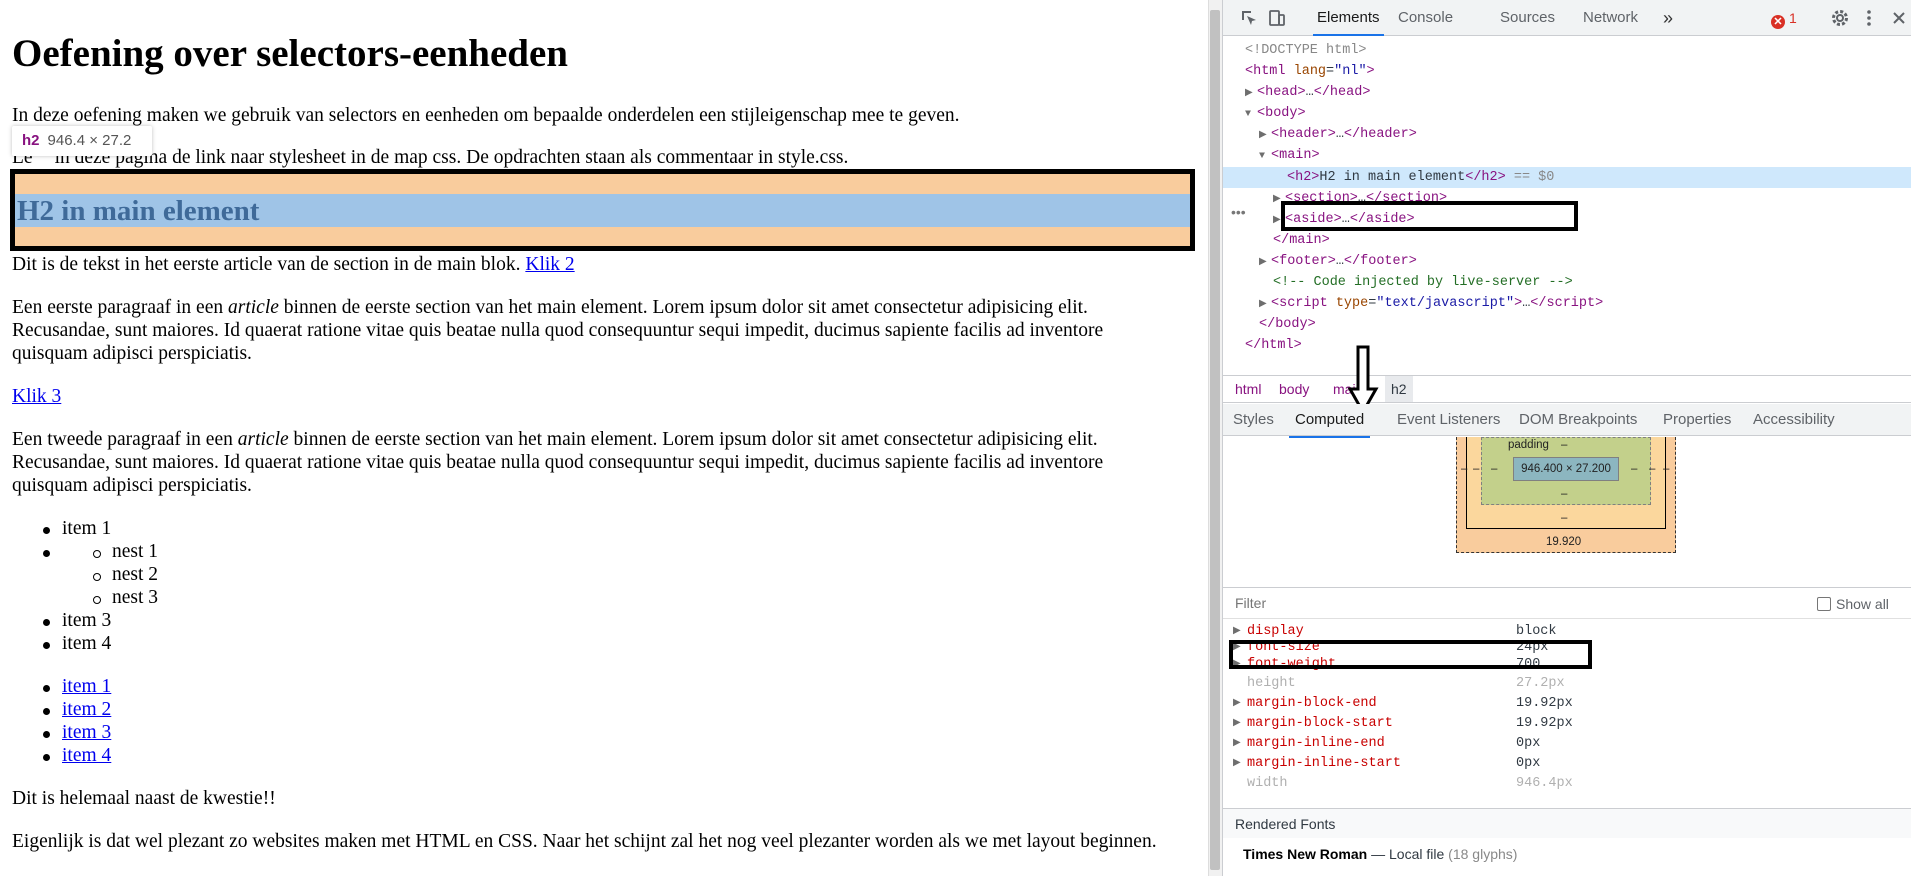 The image size is (1911, 876). Describe the element at coordinates (1544, 703) in the screenshot. I see `property-value: 19.92px` at that location.